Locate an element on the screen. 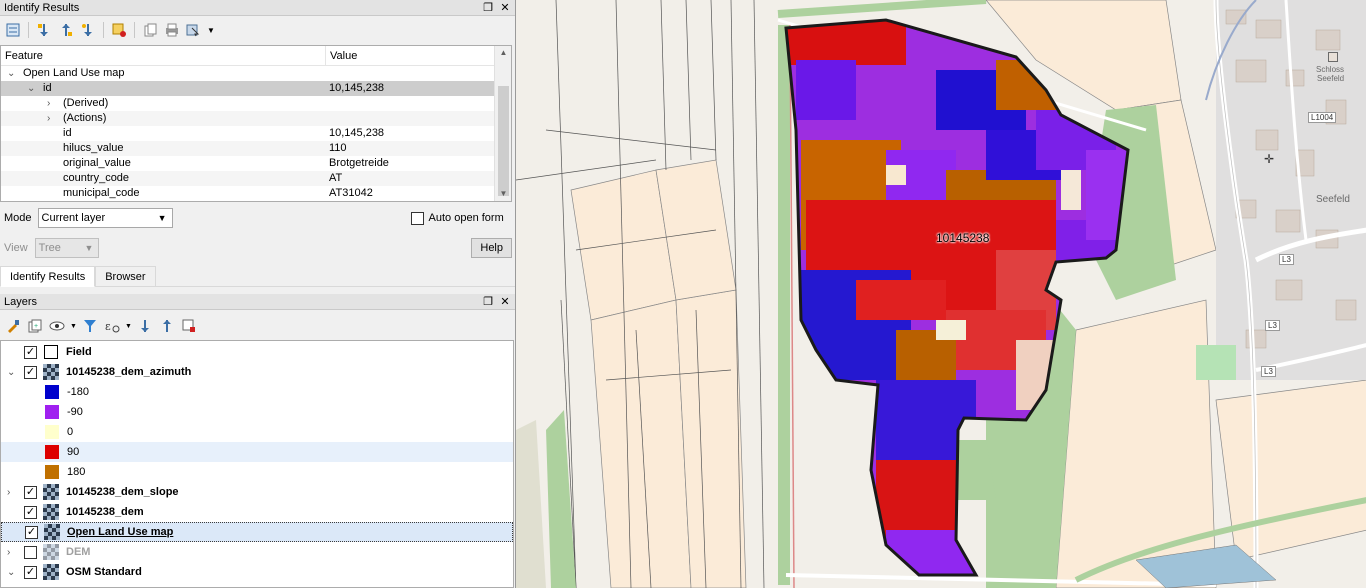 The height and width of the screenshot is (588, 1366). tree-row: id 10,145,238 is located at coordinates (256, 133).